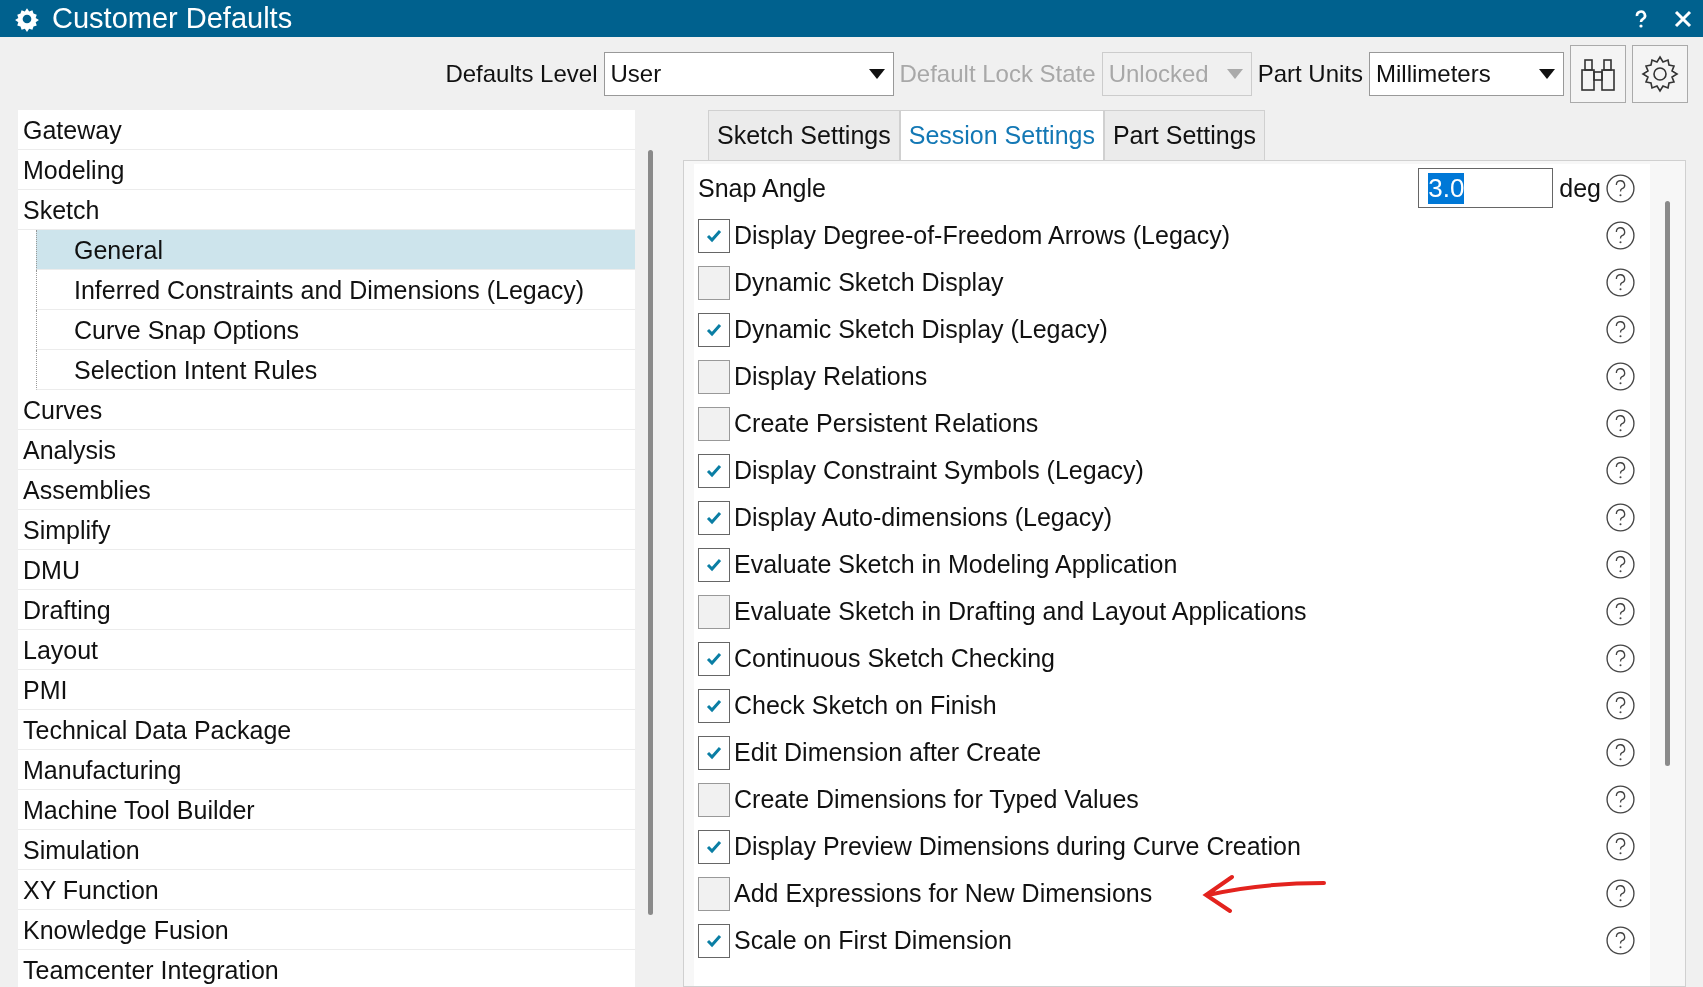 This screenshot has width=1703, height=987. I want to click on checkbox-label: Add Expressions for New Dimensions, so click(943, 893).